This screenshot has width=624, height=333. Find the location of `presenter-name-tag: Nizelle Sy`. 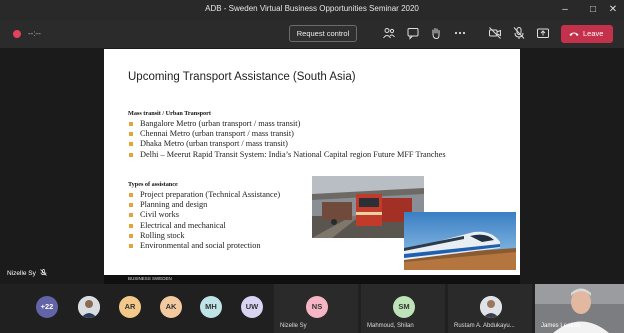

presenter-name-tag: Nizelle Sy is located at coordinates (27, 273).